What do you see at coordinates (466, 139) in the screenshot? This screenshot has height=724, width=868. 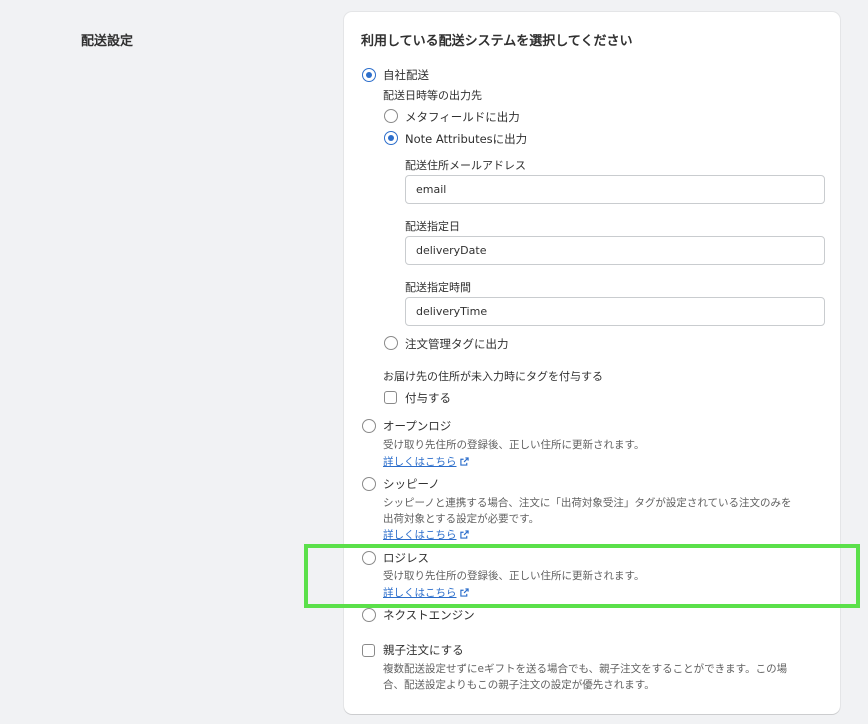 I see `note-attributes-label: Note Attributesに出力` at bounding box center [466, 139].